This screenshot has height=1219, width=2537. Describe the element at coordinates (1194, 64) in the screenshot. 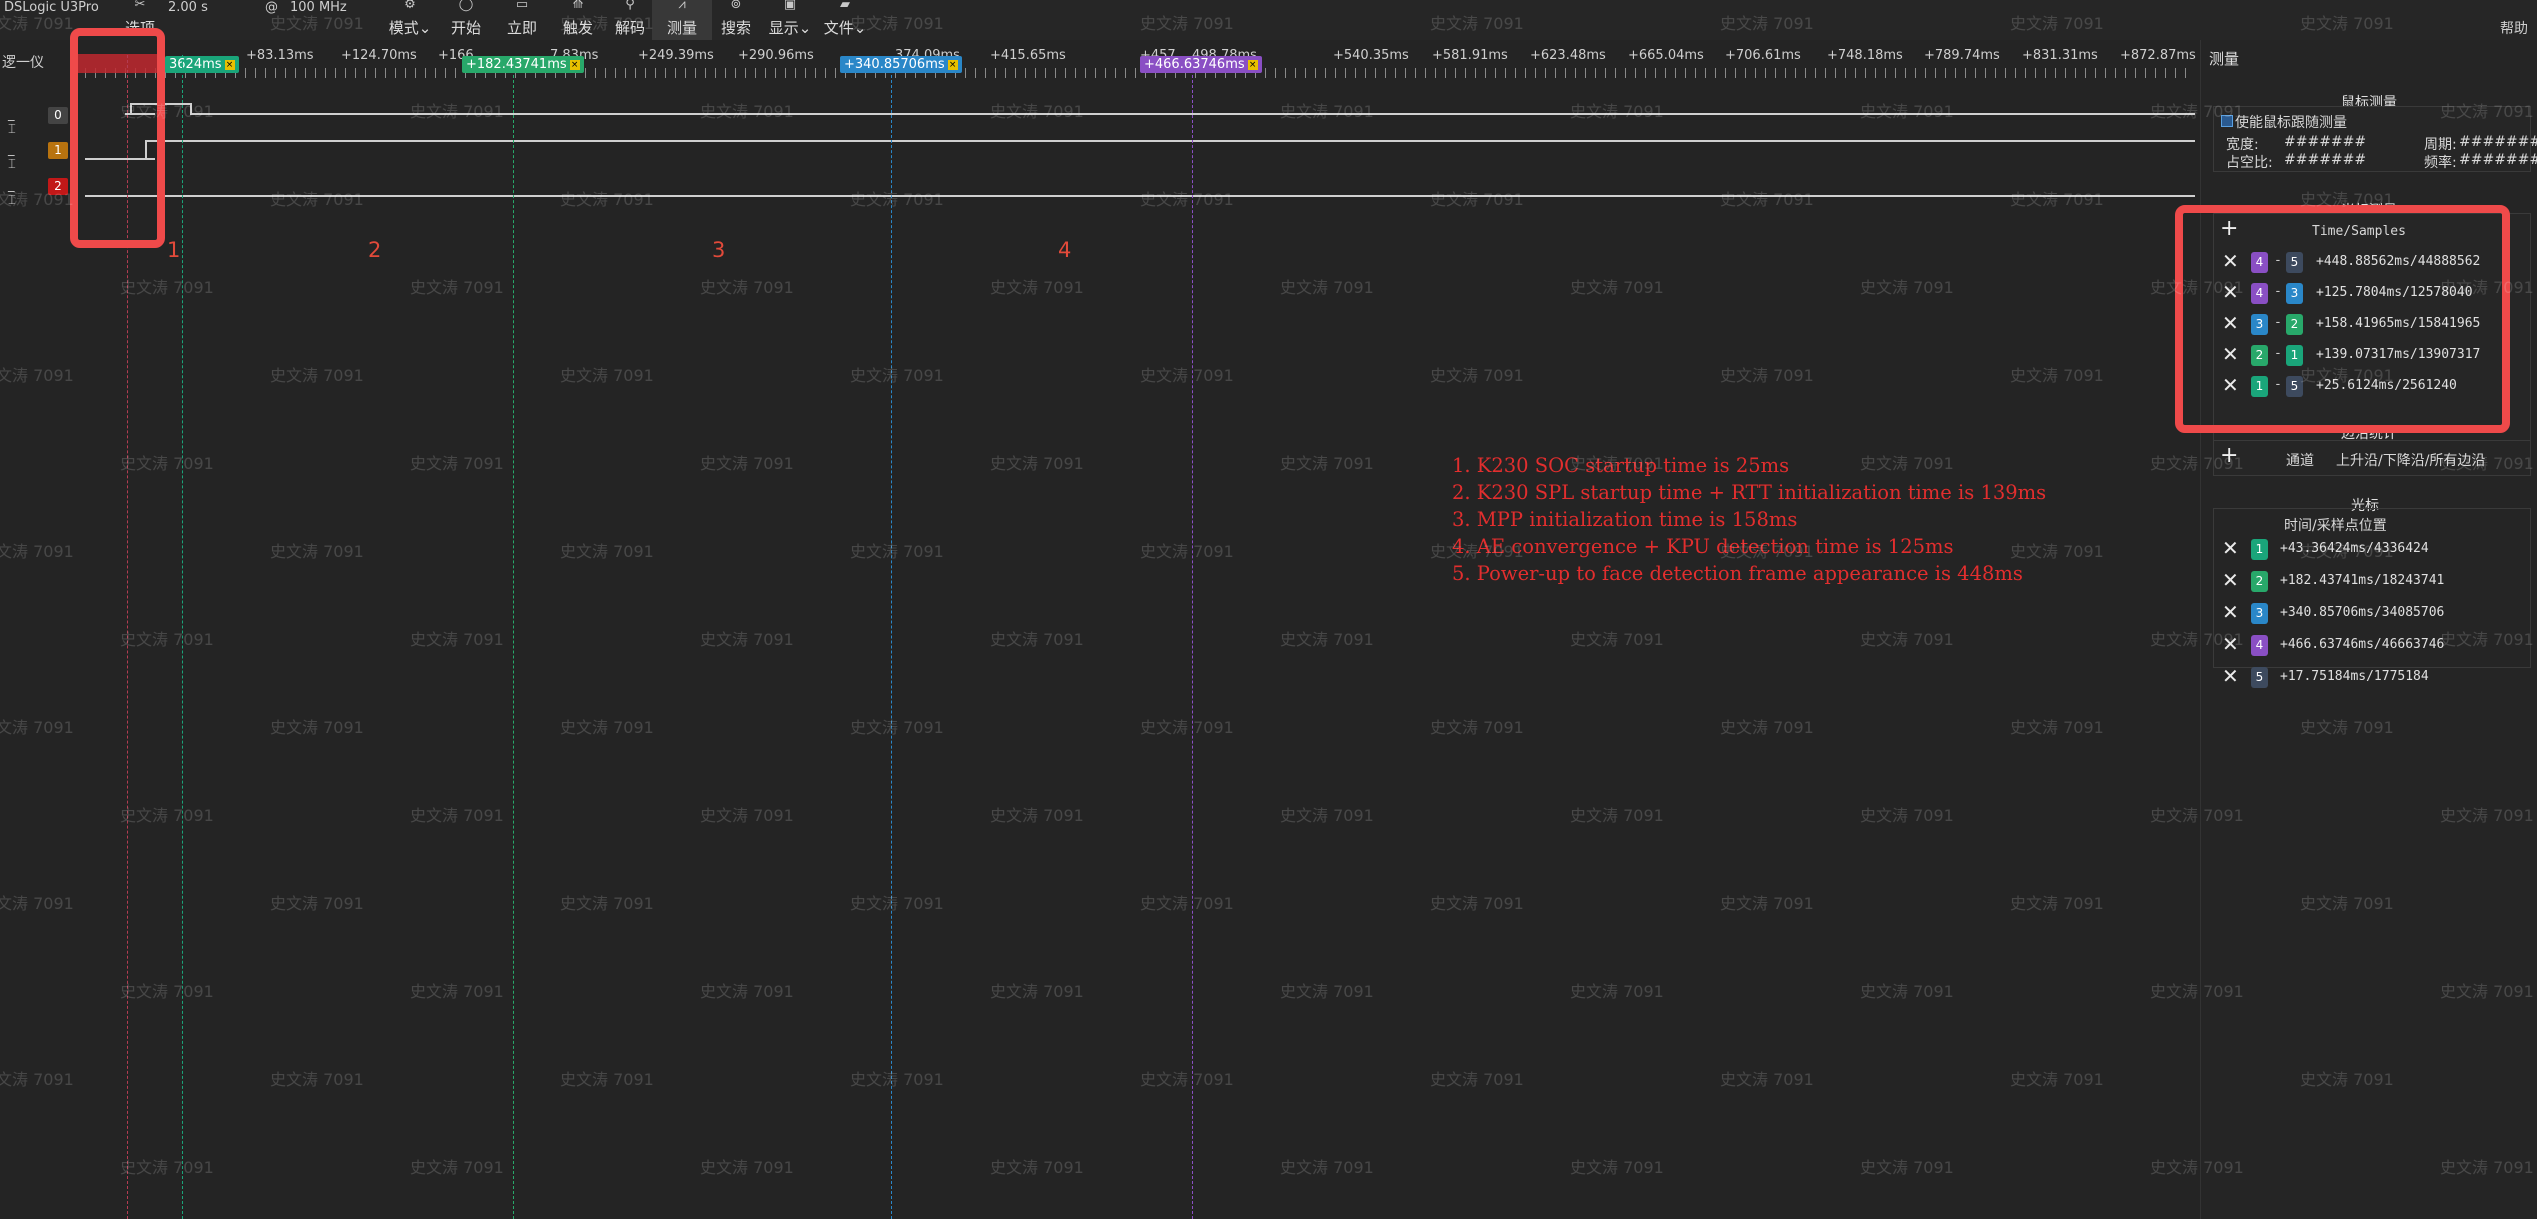

I see `cursor-tag-label: +466.63746ms` at that location.